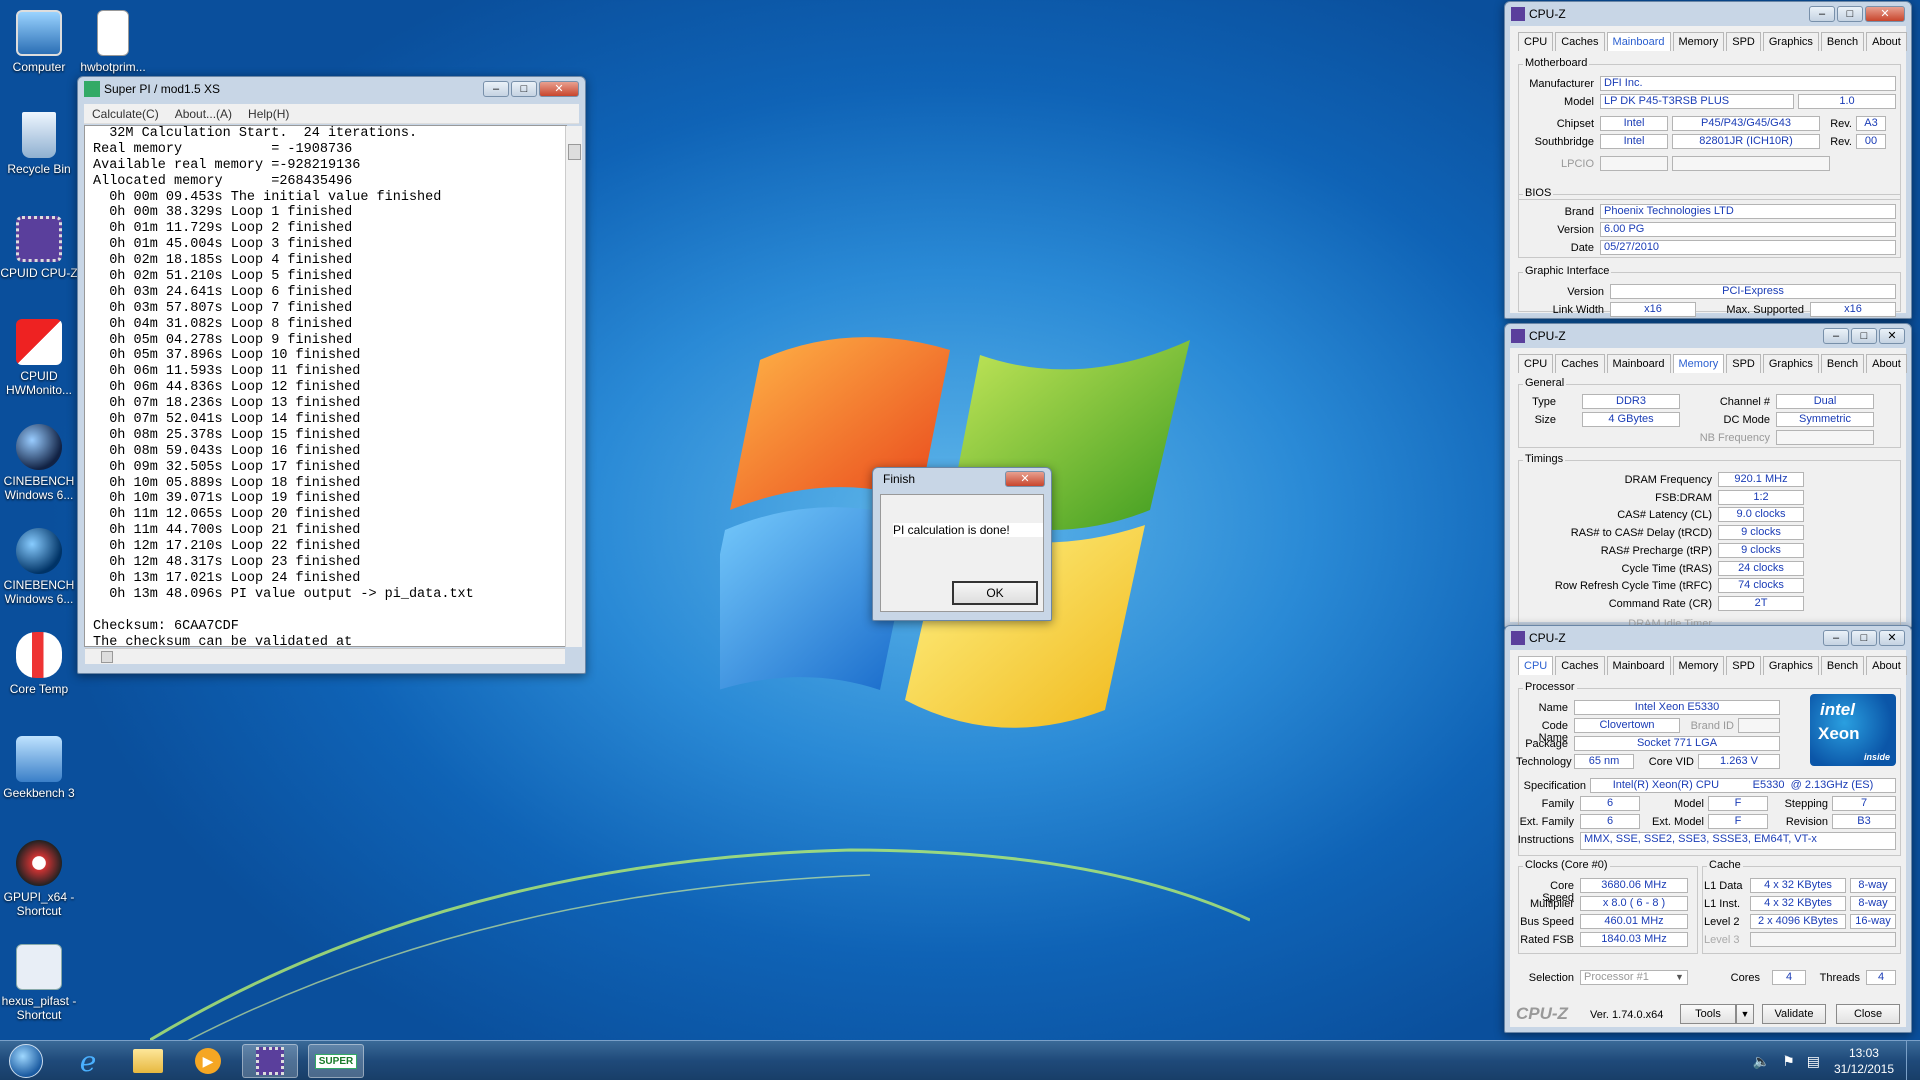  Describe the element at coordinates (1547, 940) in the screenshot. I see `rated-fsb-label: Rated FSB` at that location.